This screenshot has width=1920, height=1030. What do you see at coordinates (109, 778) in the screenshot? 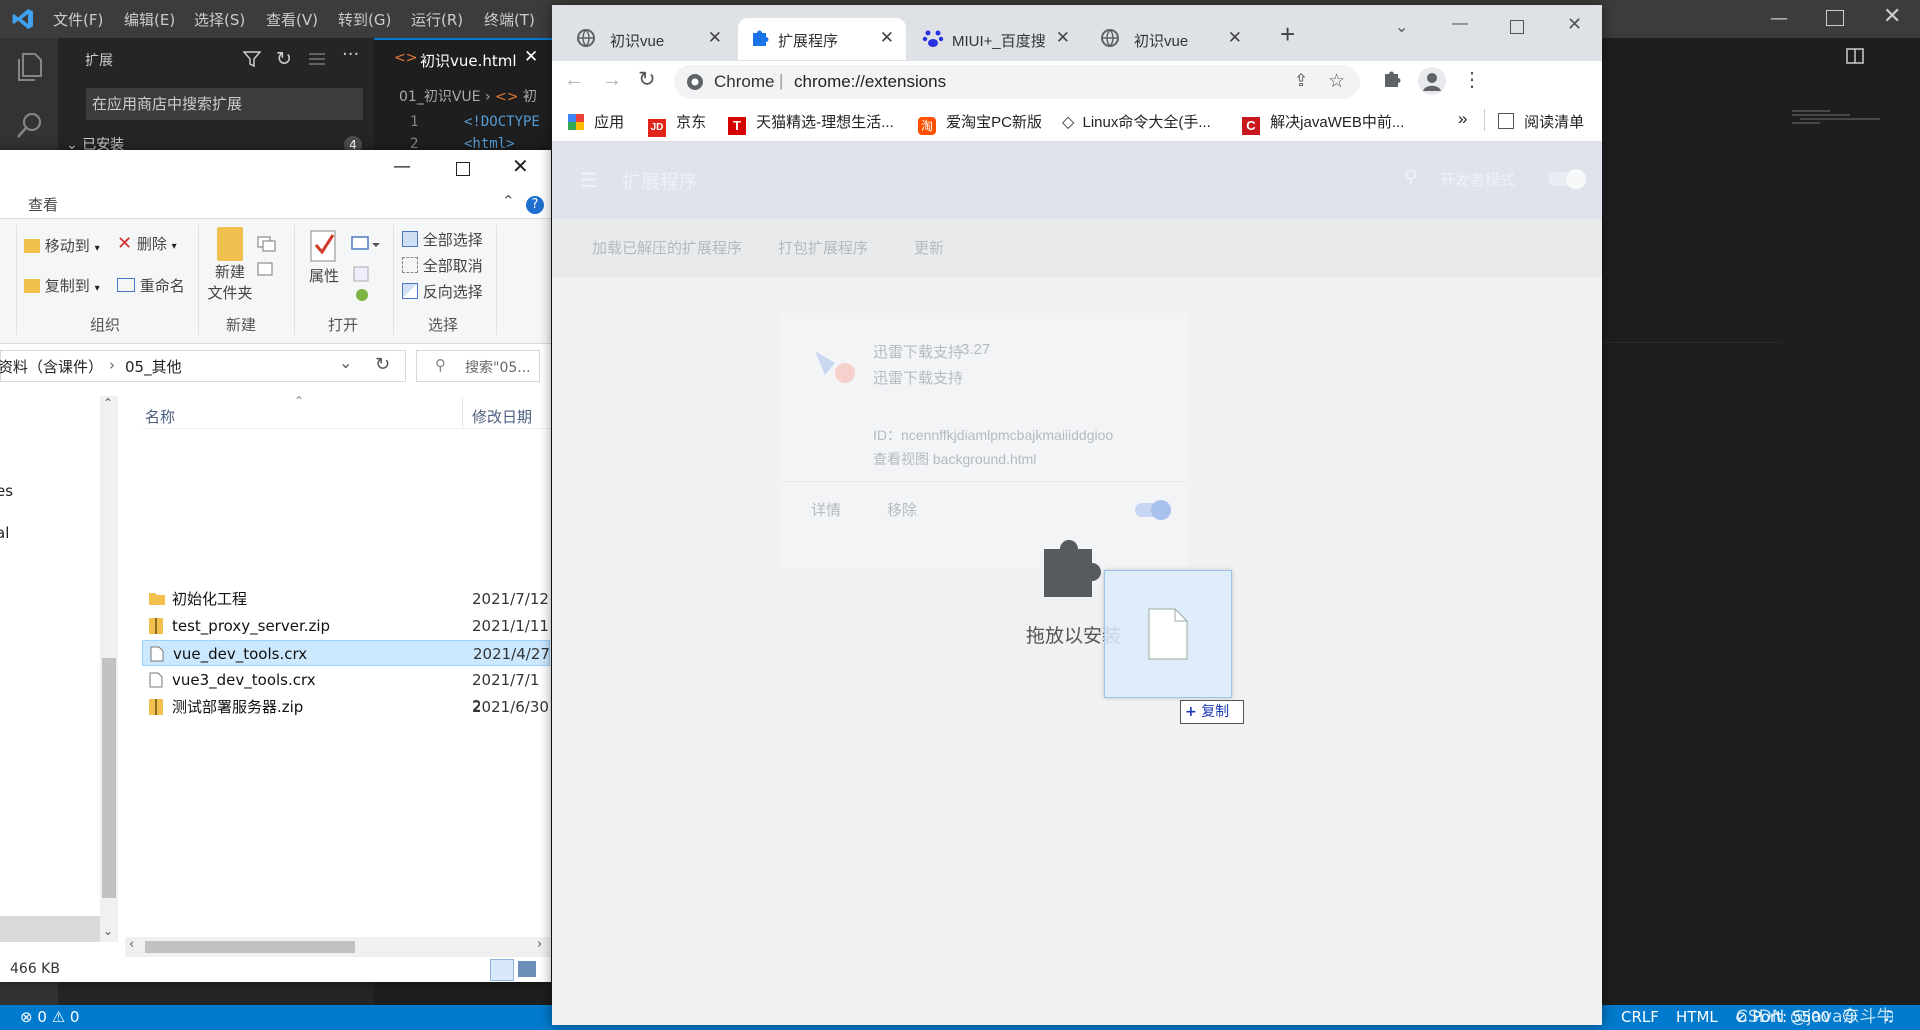
I see `nav-scrollbar-thumb` at bounding box center [109, 778].